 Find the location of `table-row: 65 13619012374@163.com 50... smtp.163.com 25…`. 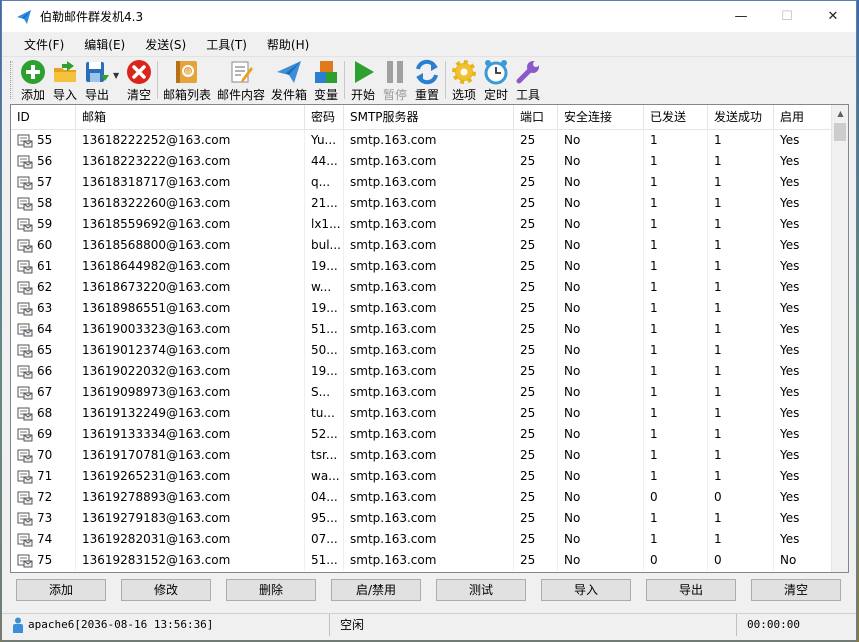

table-row: 65 13619012374@163.com 50... smtp.163.com 25… is located at coordinates (421, 350).